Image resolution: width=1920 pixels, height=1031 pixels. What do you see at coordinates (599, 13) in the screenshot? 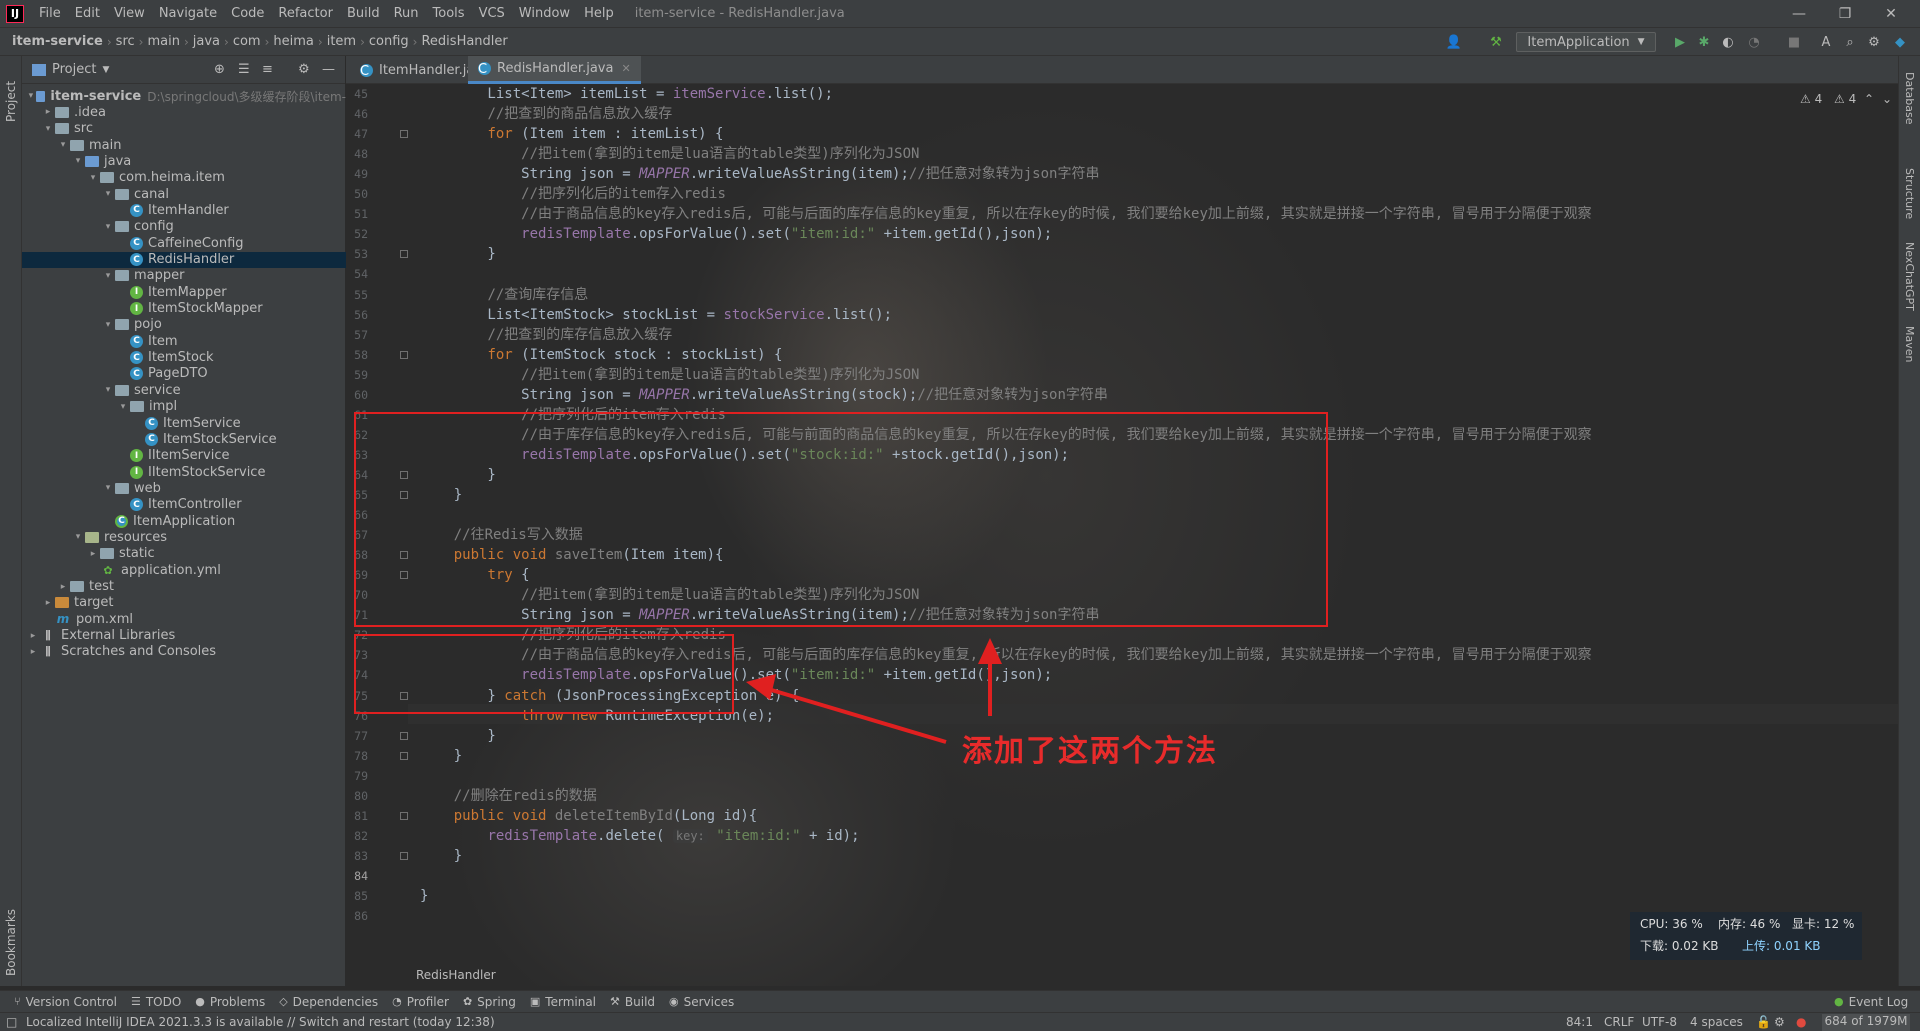
I see `menu-help: Help` at bounding box center [599, 13].